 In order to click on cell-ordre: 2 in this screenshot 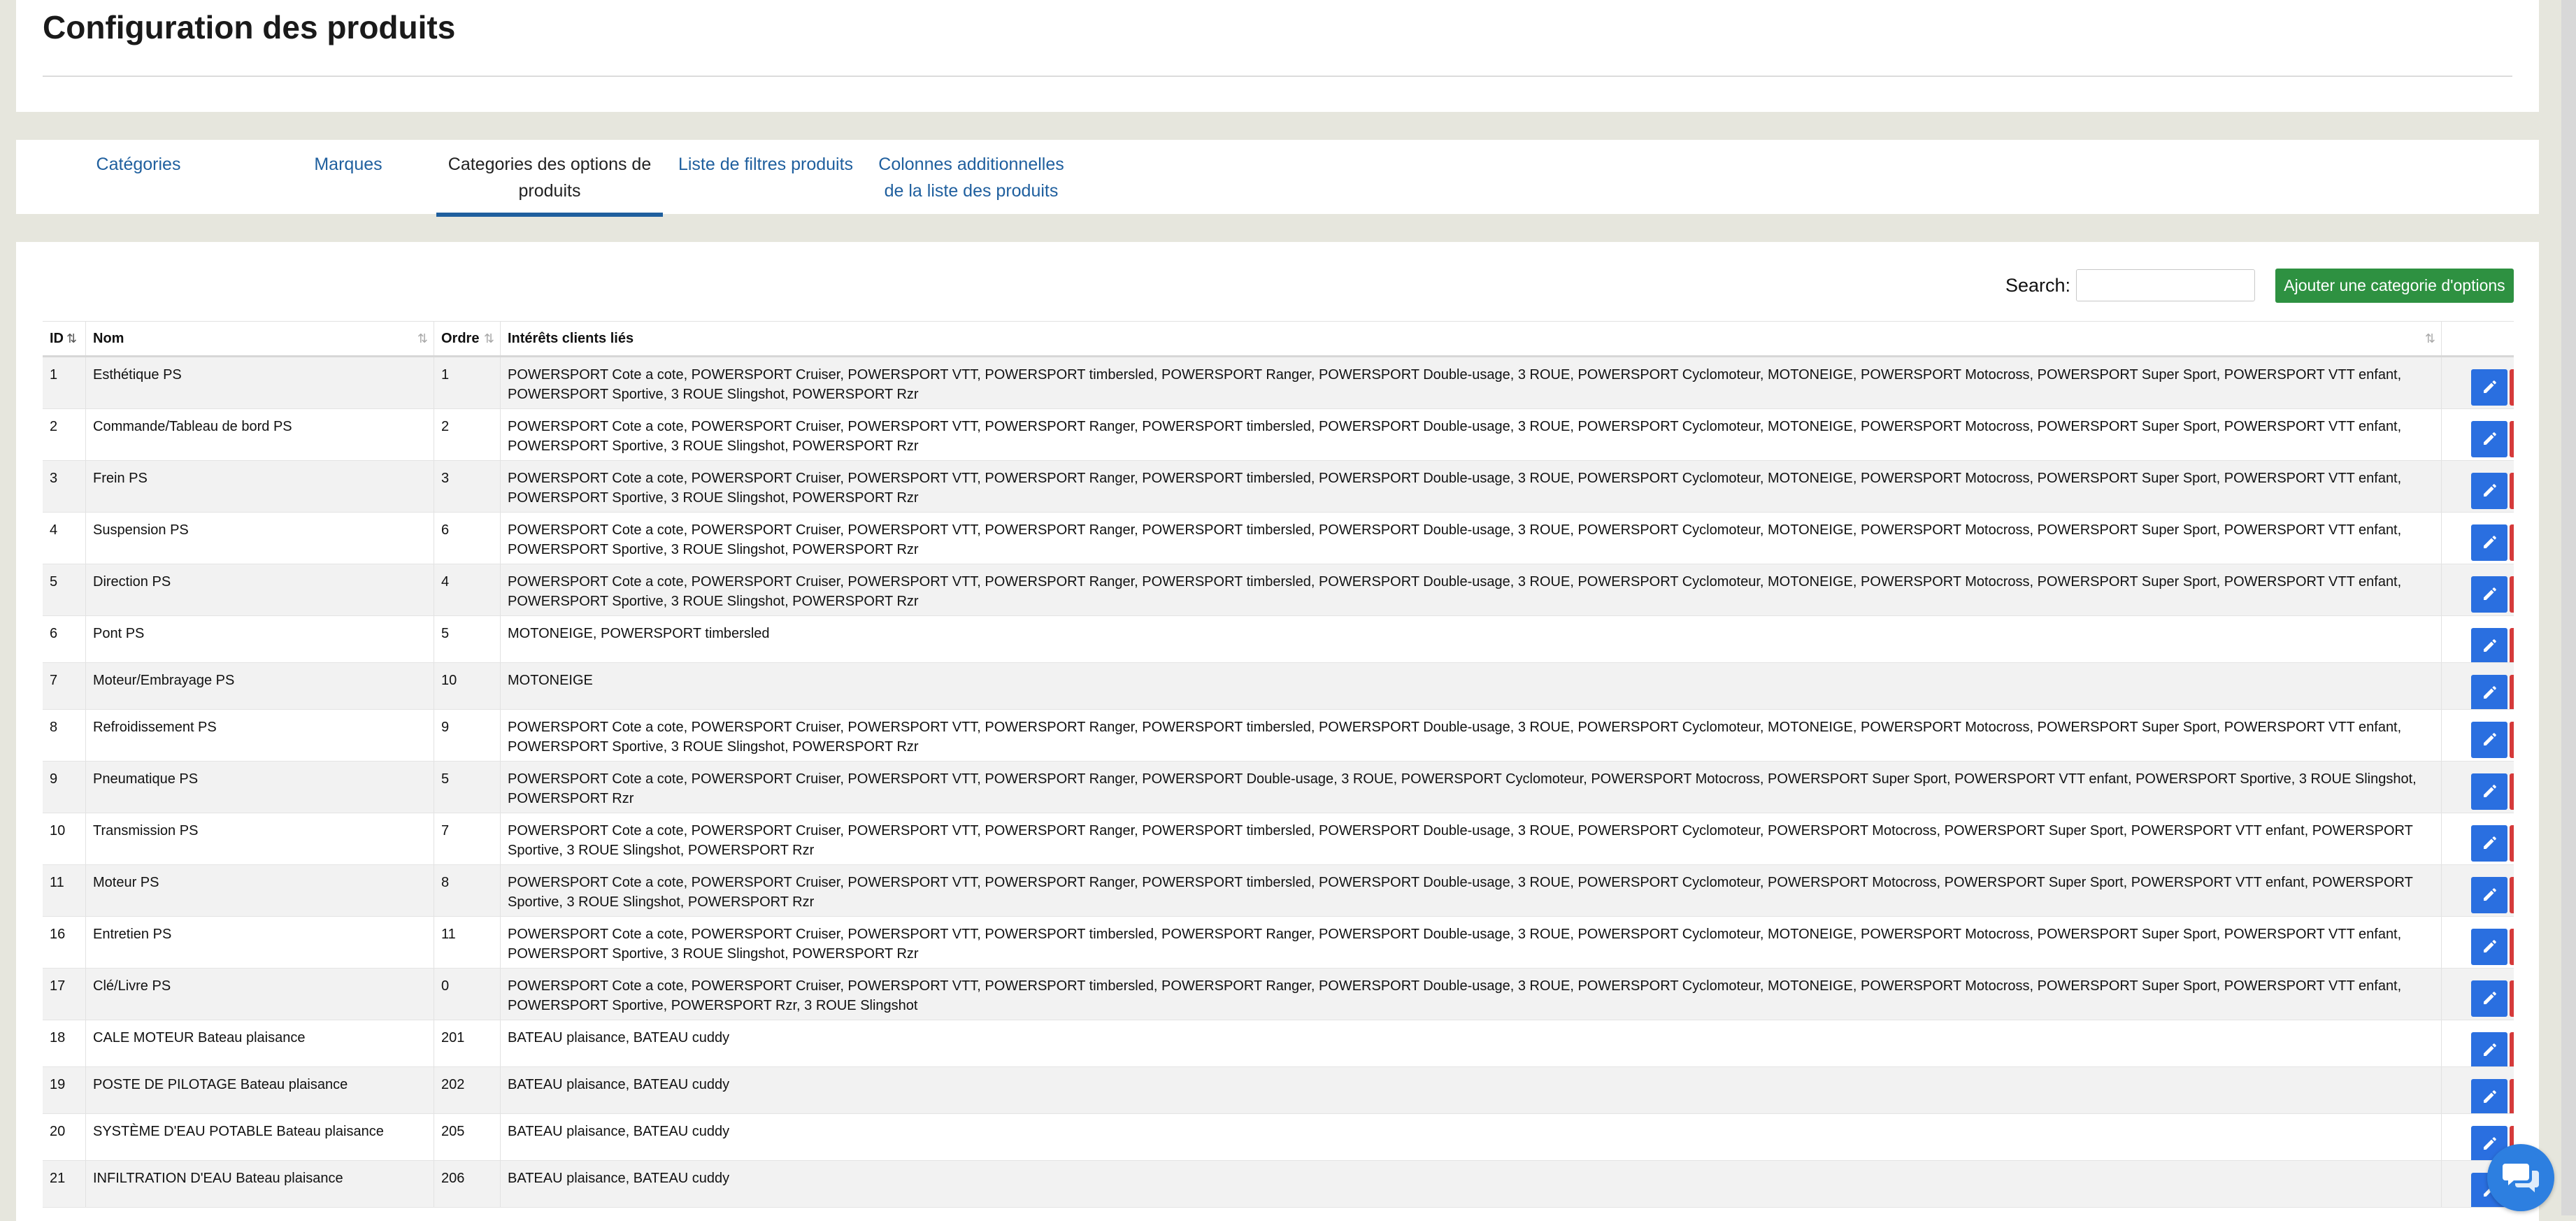, I will do `click(467, 434)`.